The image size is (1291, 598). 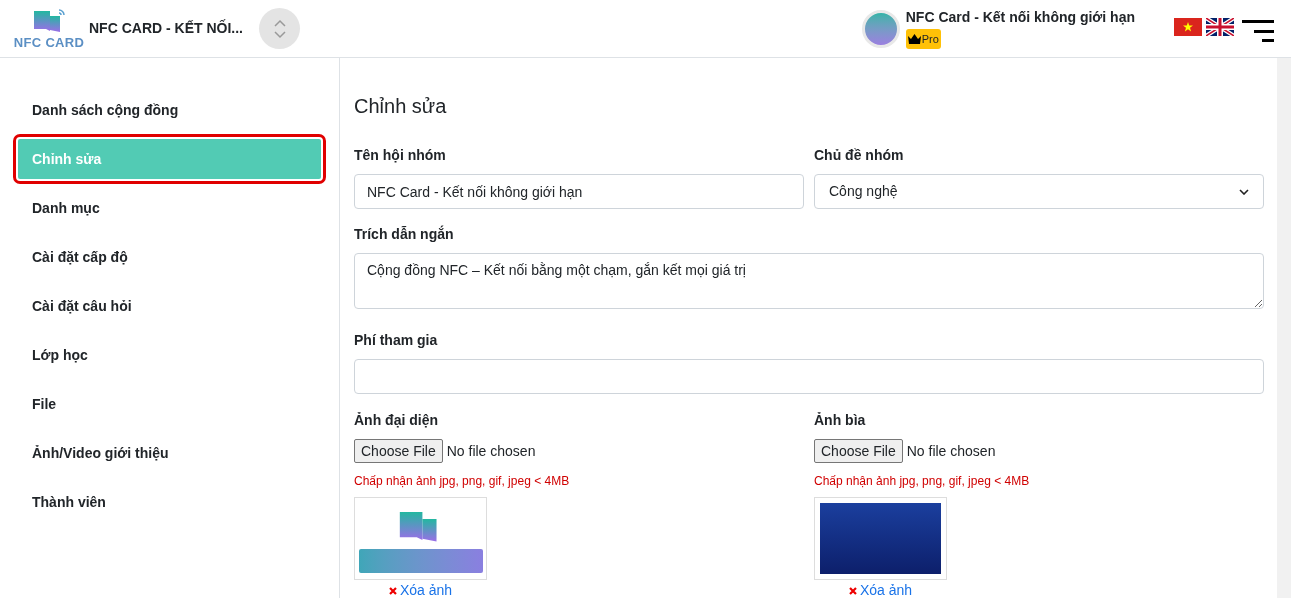 What do you see at coordinates (1220, 27) in the screenshot?
I see `uk-flag-icon` at bounding box center [1220, 27].